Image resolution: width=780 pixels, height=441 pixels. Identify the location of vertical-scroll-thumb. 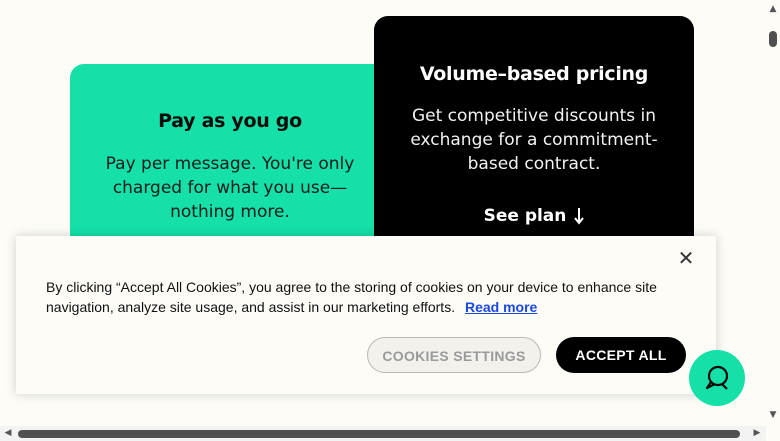
(773, 39).